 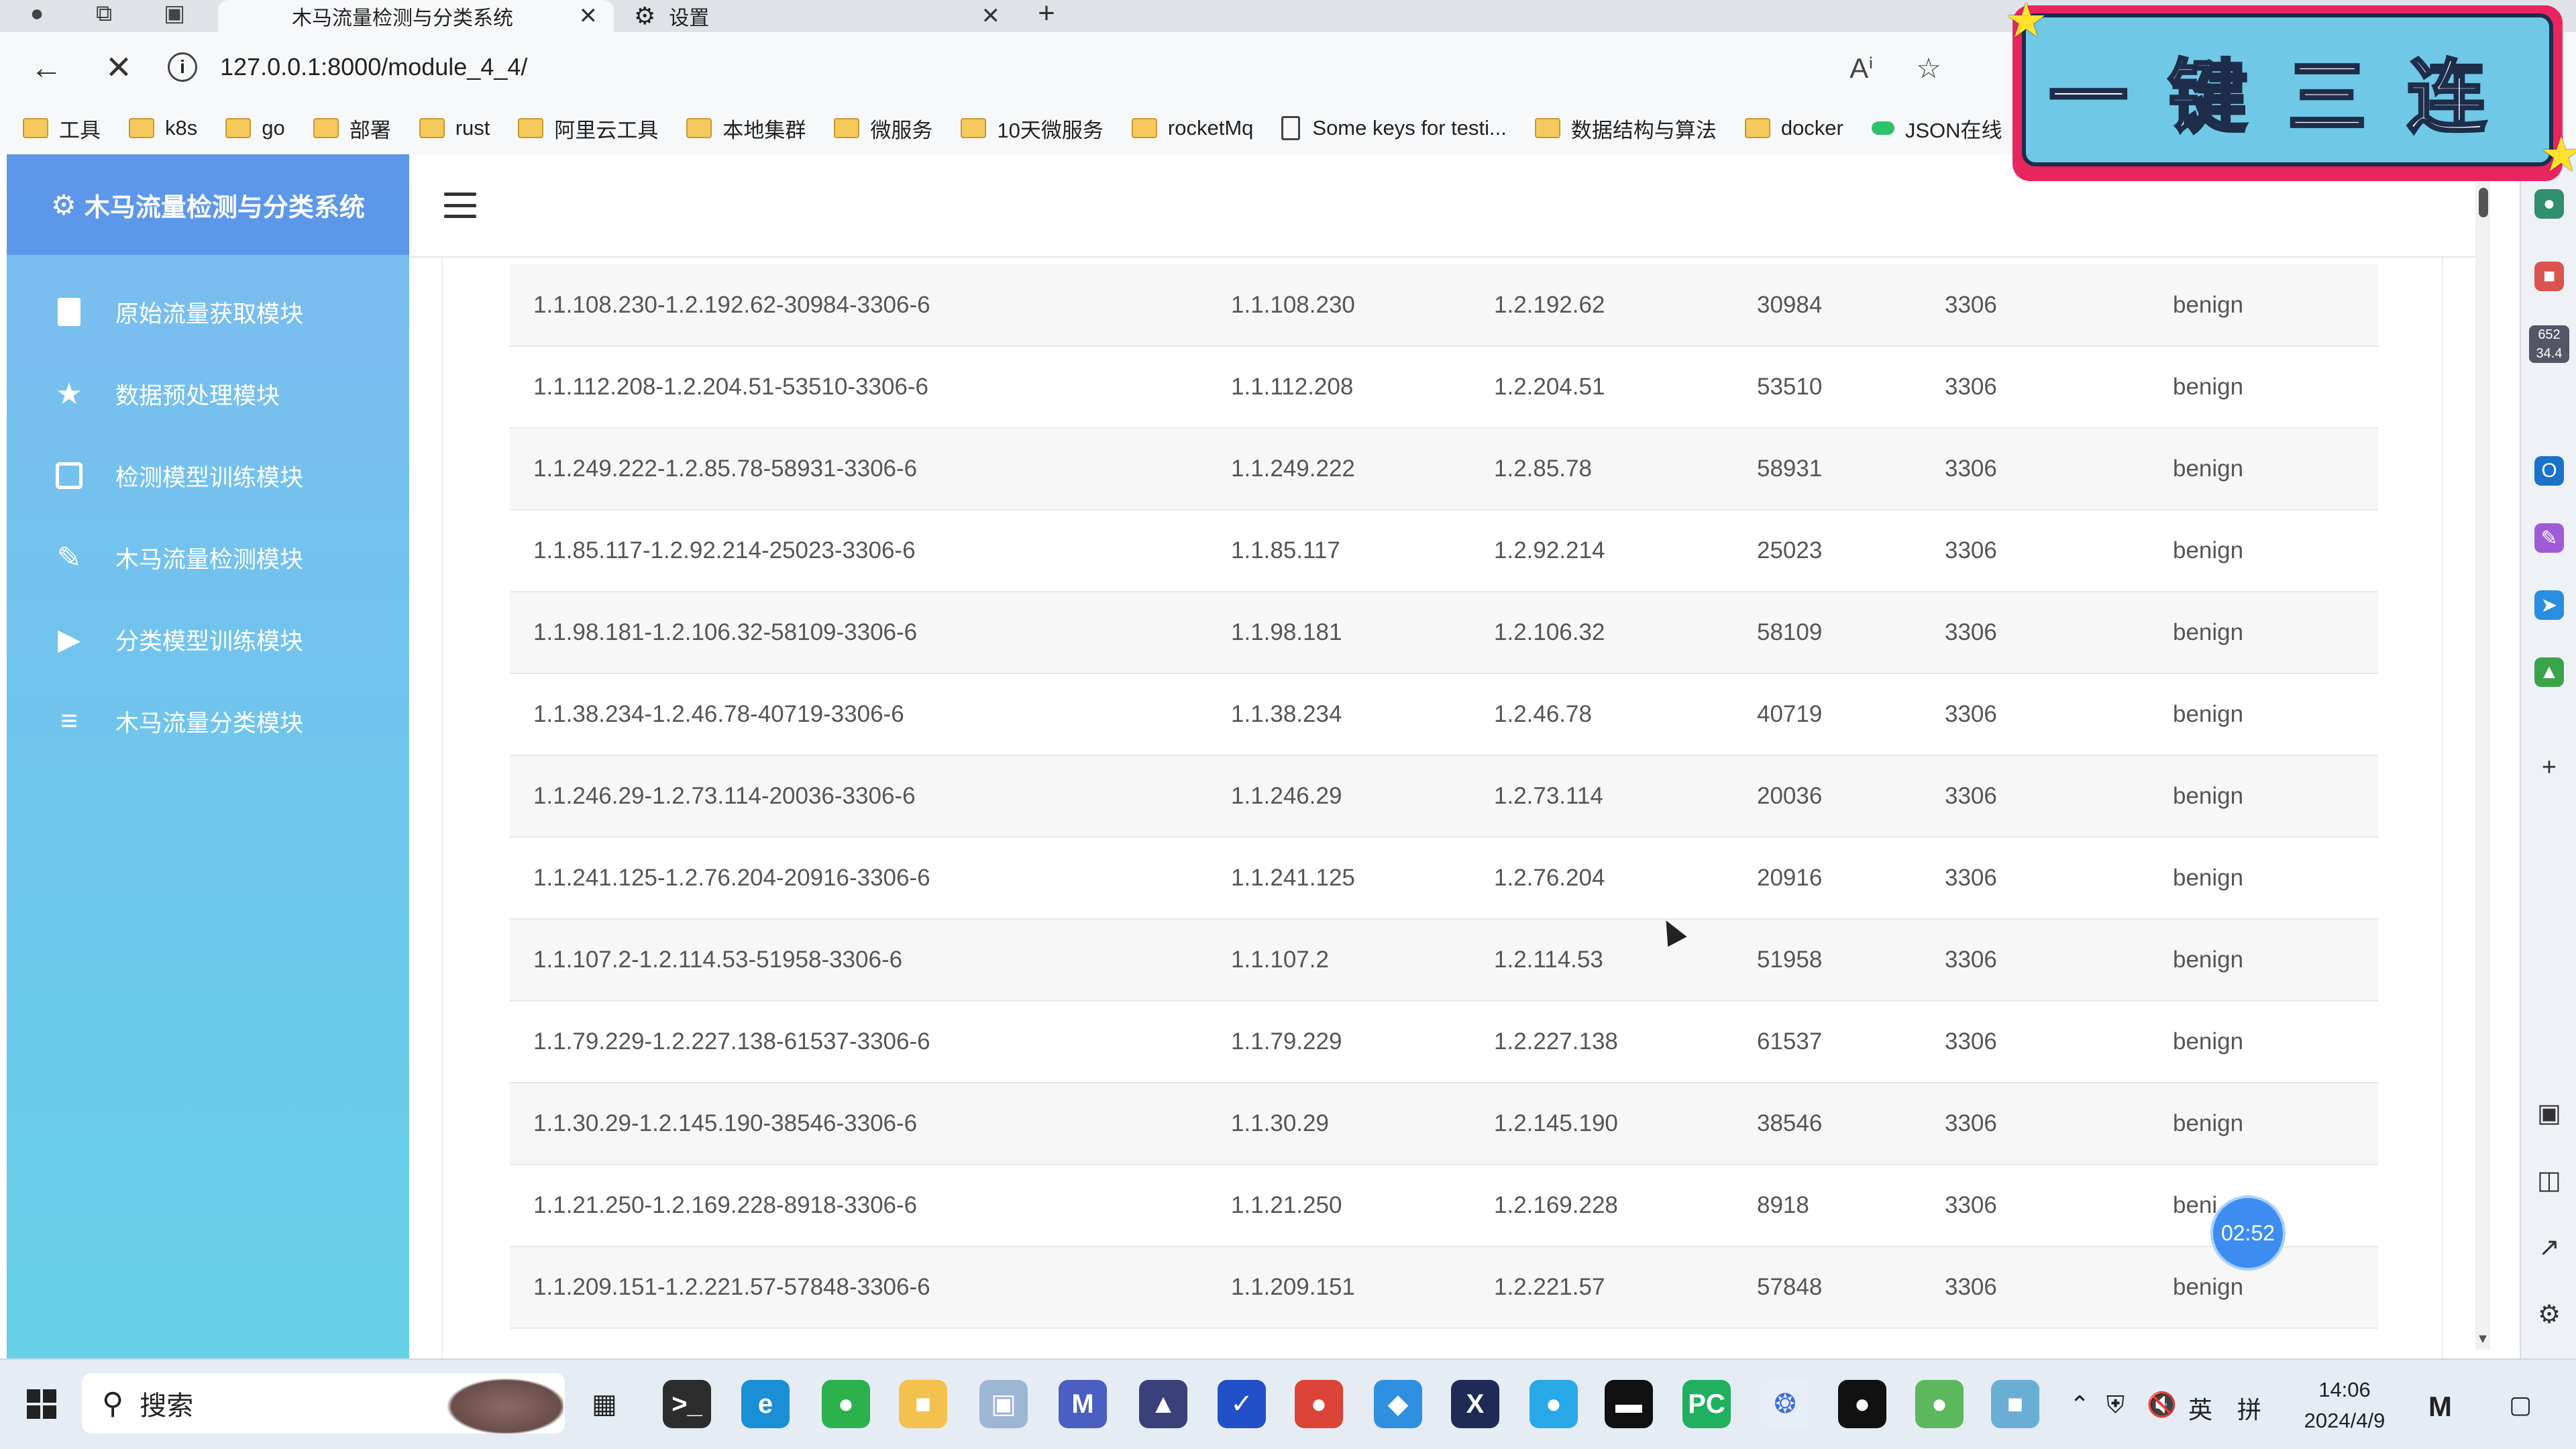 I want to click on url-field: i 127.0.0.1:8000/module_4_4/, so click(x=1073, y=67).